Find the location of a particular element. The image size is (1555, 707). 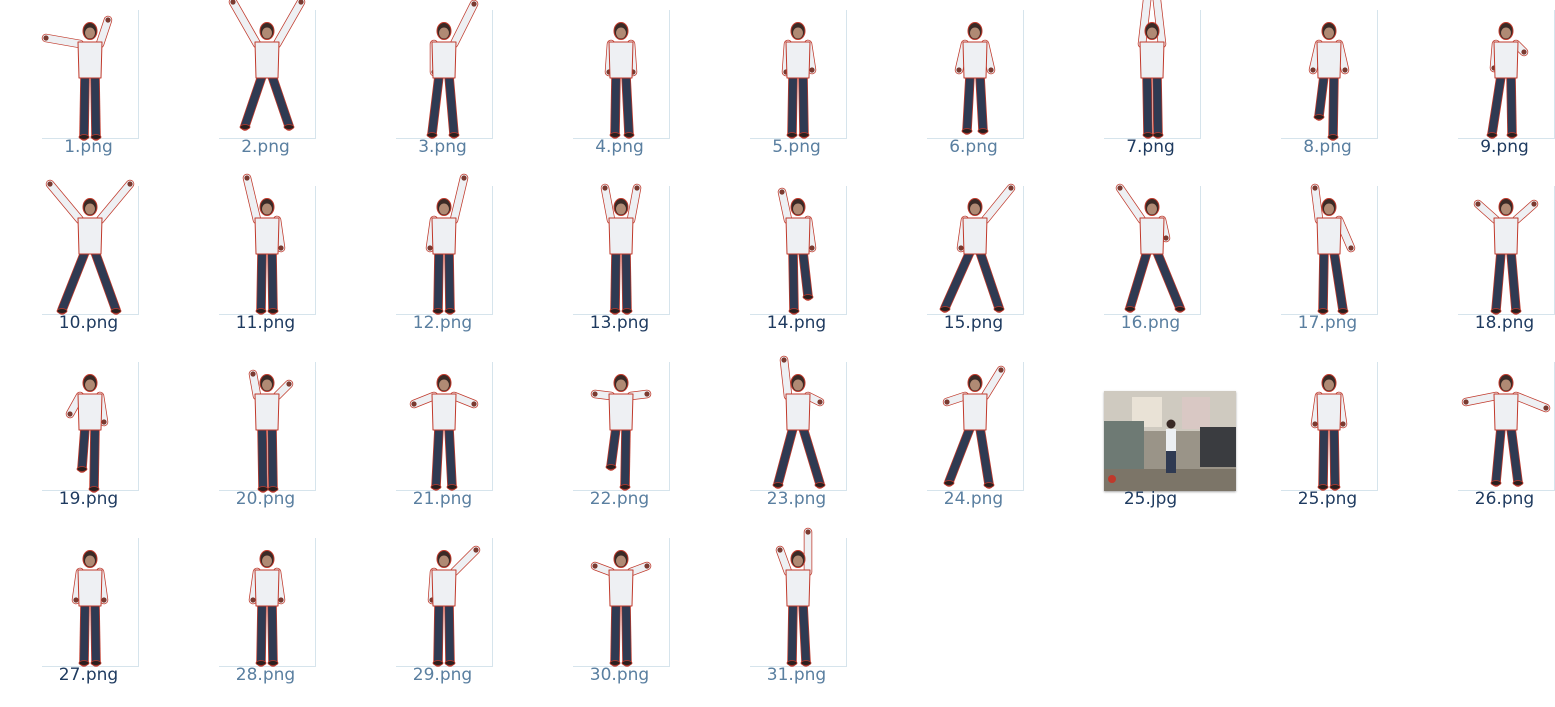

file-item: 1.png is located at coordinates (88, 88).